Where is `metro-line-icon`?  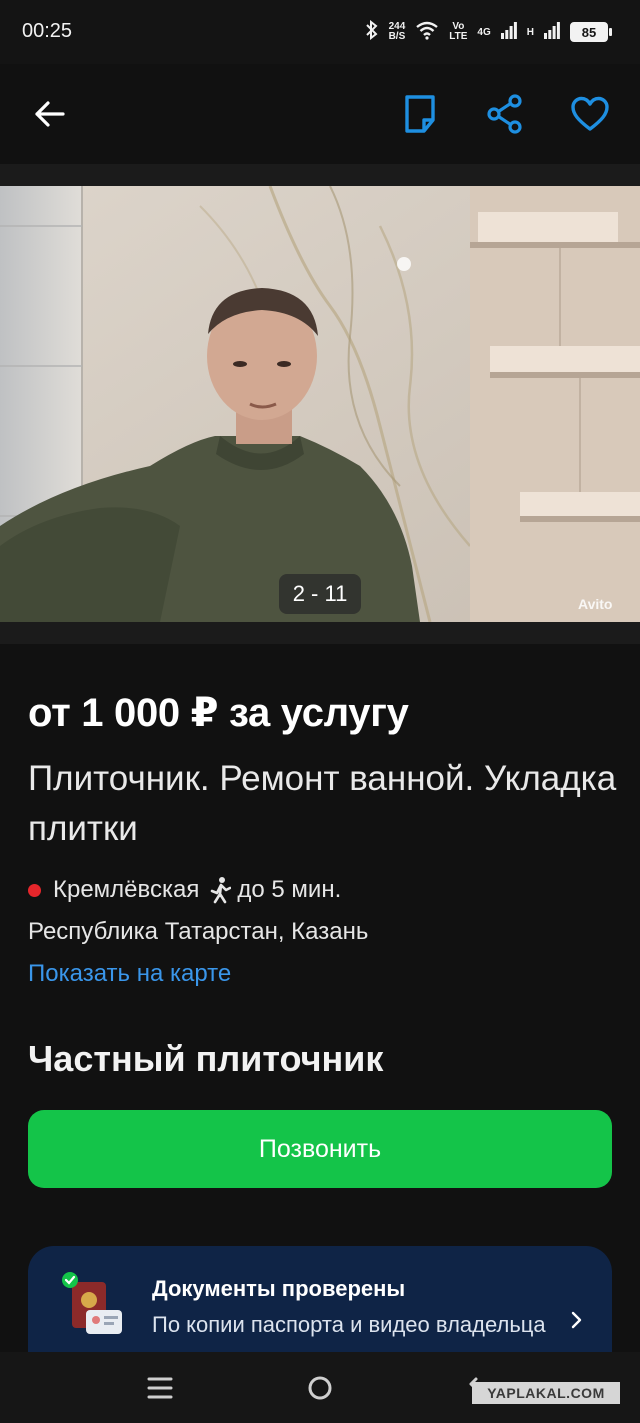
metro-line-icon is located at coordinates (34, 890).